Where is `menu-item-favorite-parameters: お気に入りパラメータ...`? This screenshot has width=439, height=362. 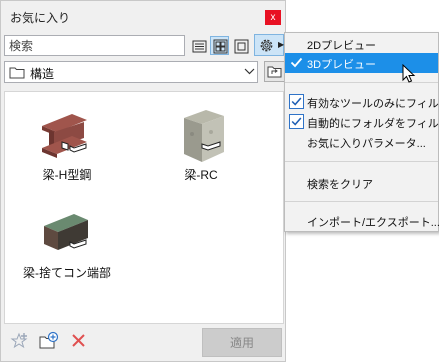
menu-item-favorite-parameters: お気に入りパラメータ... is located at coordinates (361, 142).